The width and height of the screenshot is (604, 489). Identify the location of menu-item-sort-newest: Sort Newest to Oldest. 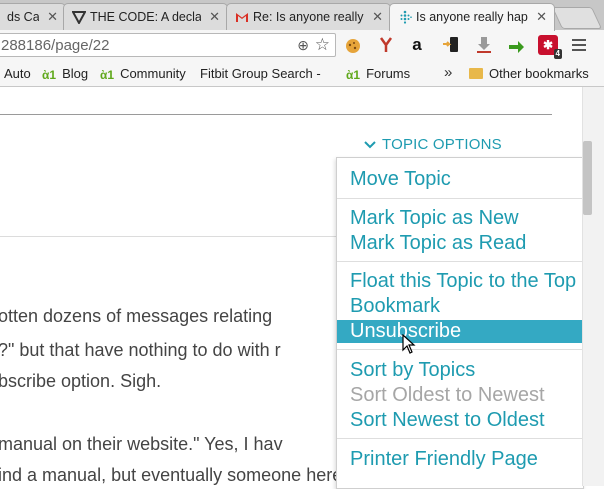
(460, 420).